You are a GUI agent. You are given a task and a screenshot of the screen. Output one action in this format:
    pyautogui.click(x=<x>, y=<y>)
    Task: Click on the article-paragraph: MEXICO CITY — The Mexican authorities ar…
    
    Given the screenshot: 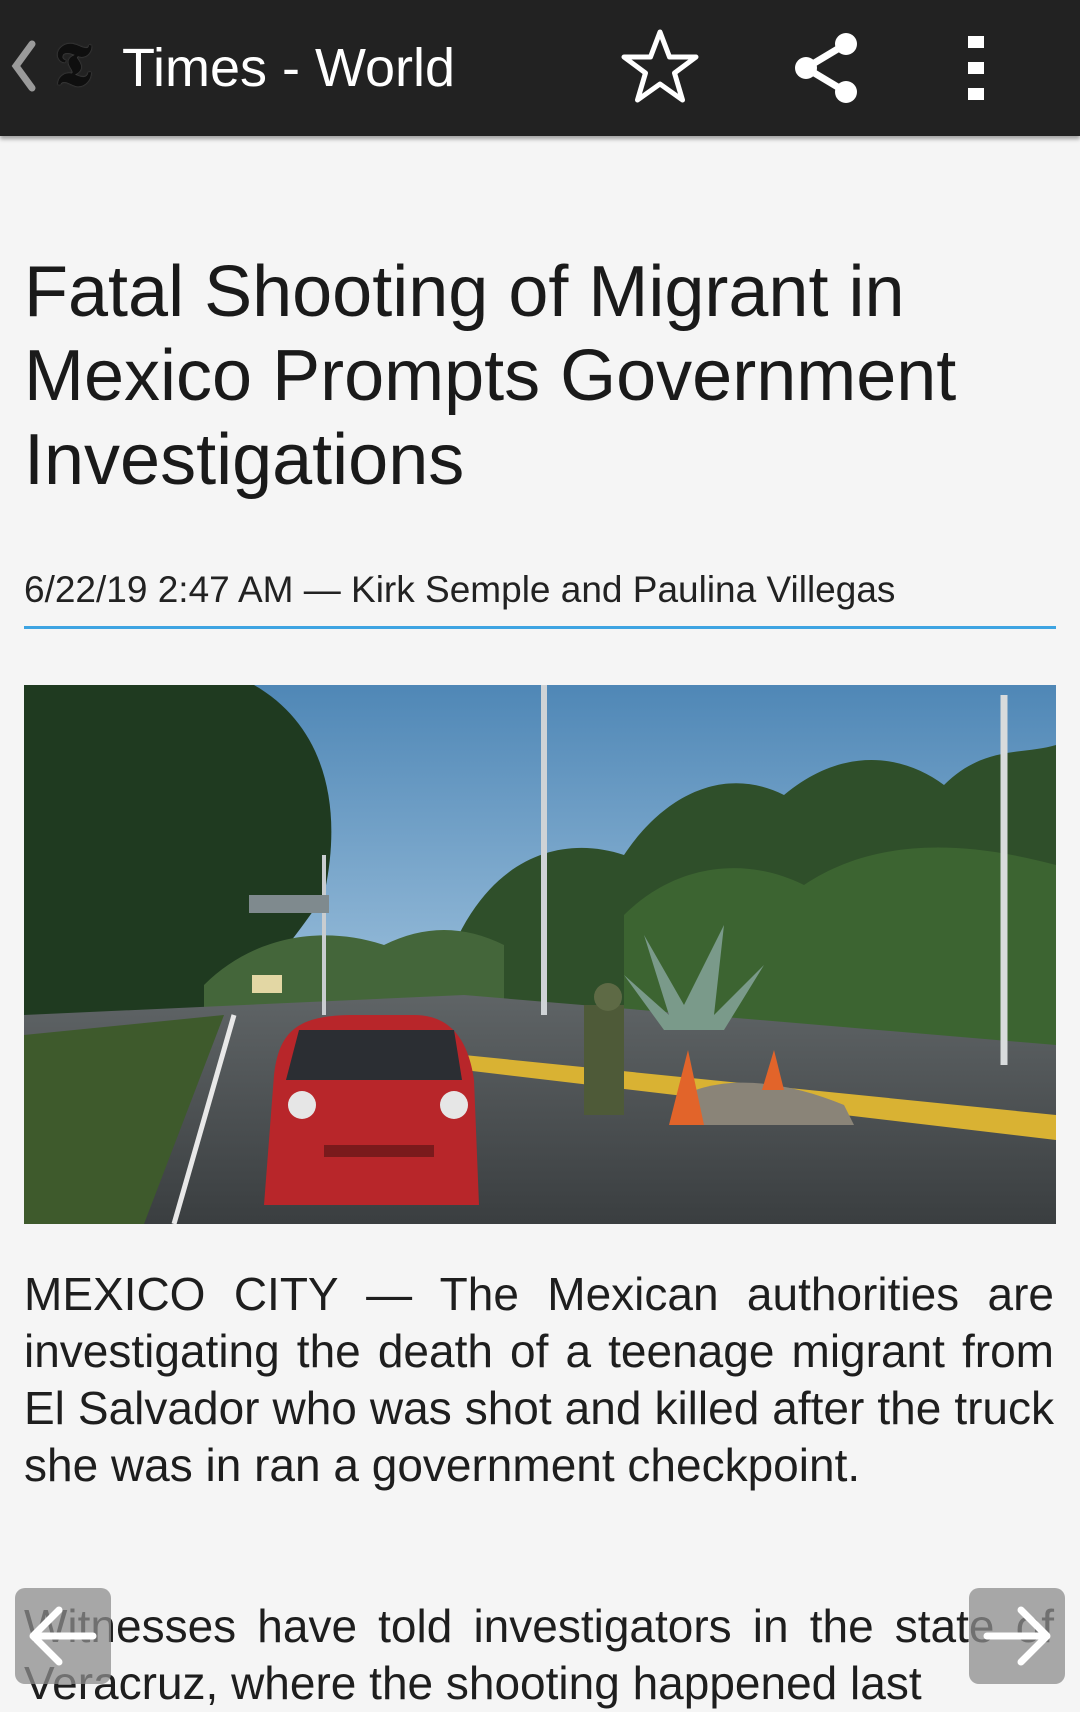 What is the action you would take?
    pyautogui.click(x=539, y=1379)
    